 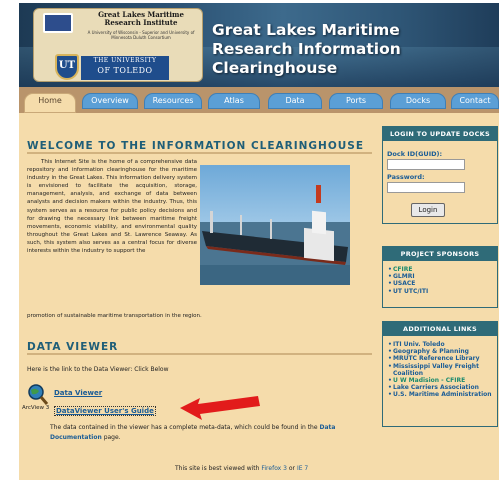 What do you see at coordinates (220, 408) in the screenshot?
I see `red-arrow-icon` at bounding box center [220, 408].